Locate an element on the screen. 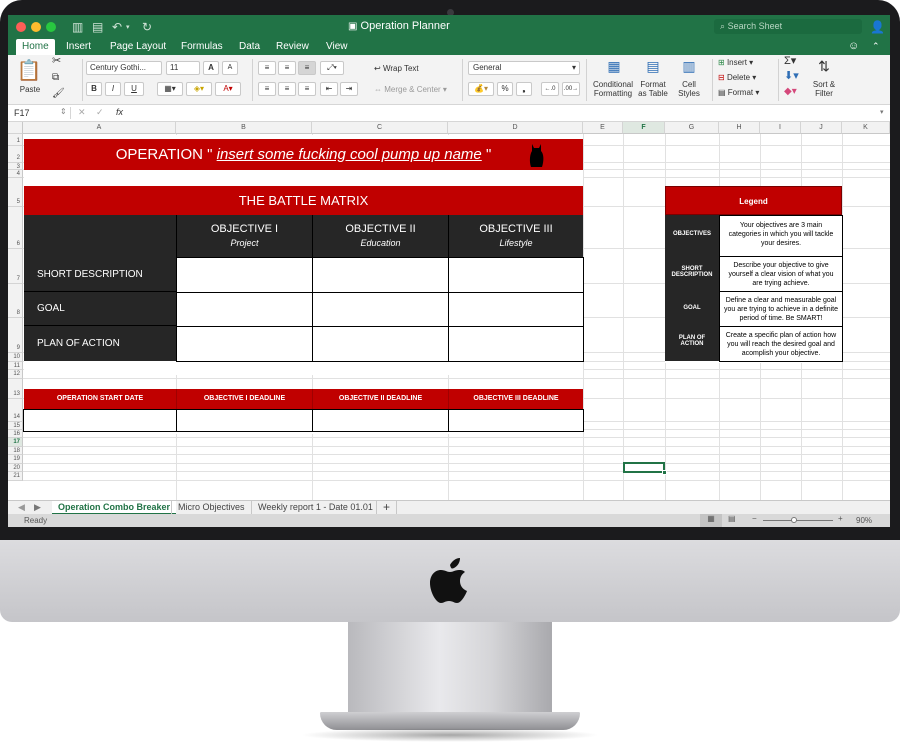 This screenshot has height=753, width=900. row-label-goal: GOAL is located at coordinates (100, 309).